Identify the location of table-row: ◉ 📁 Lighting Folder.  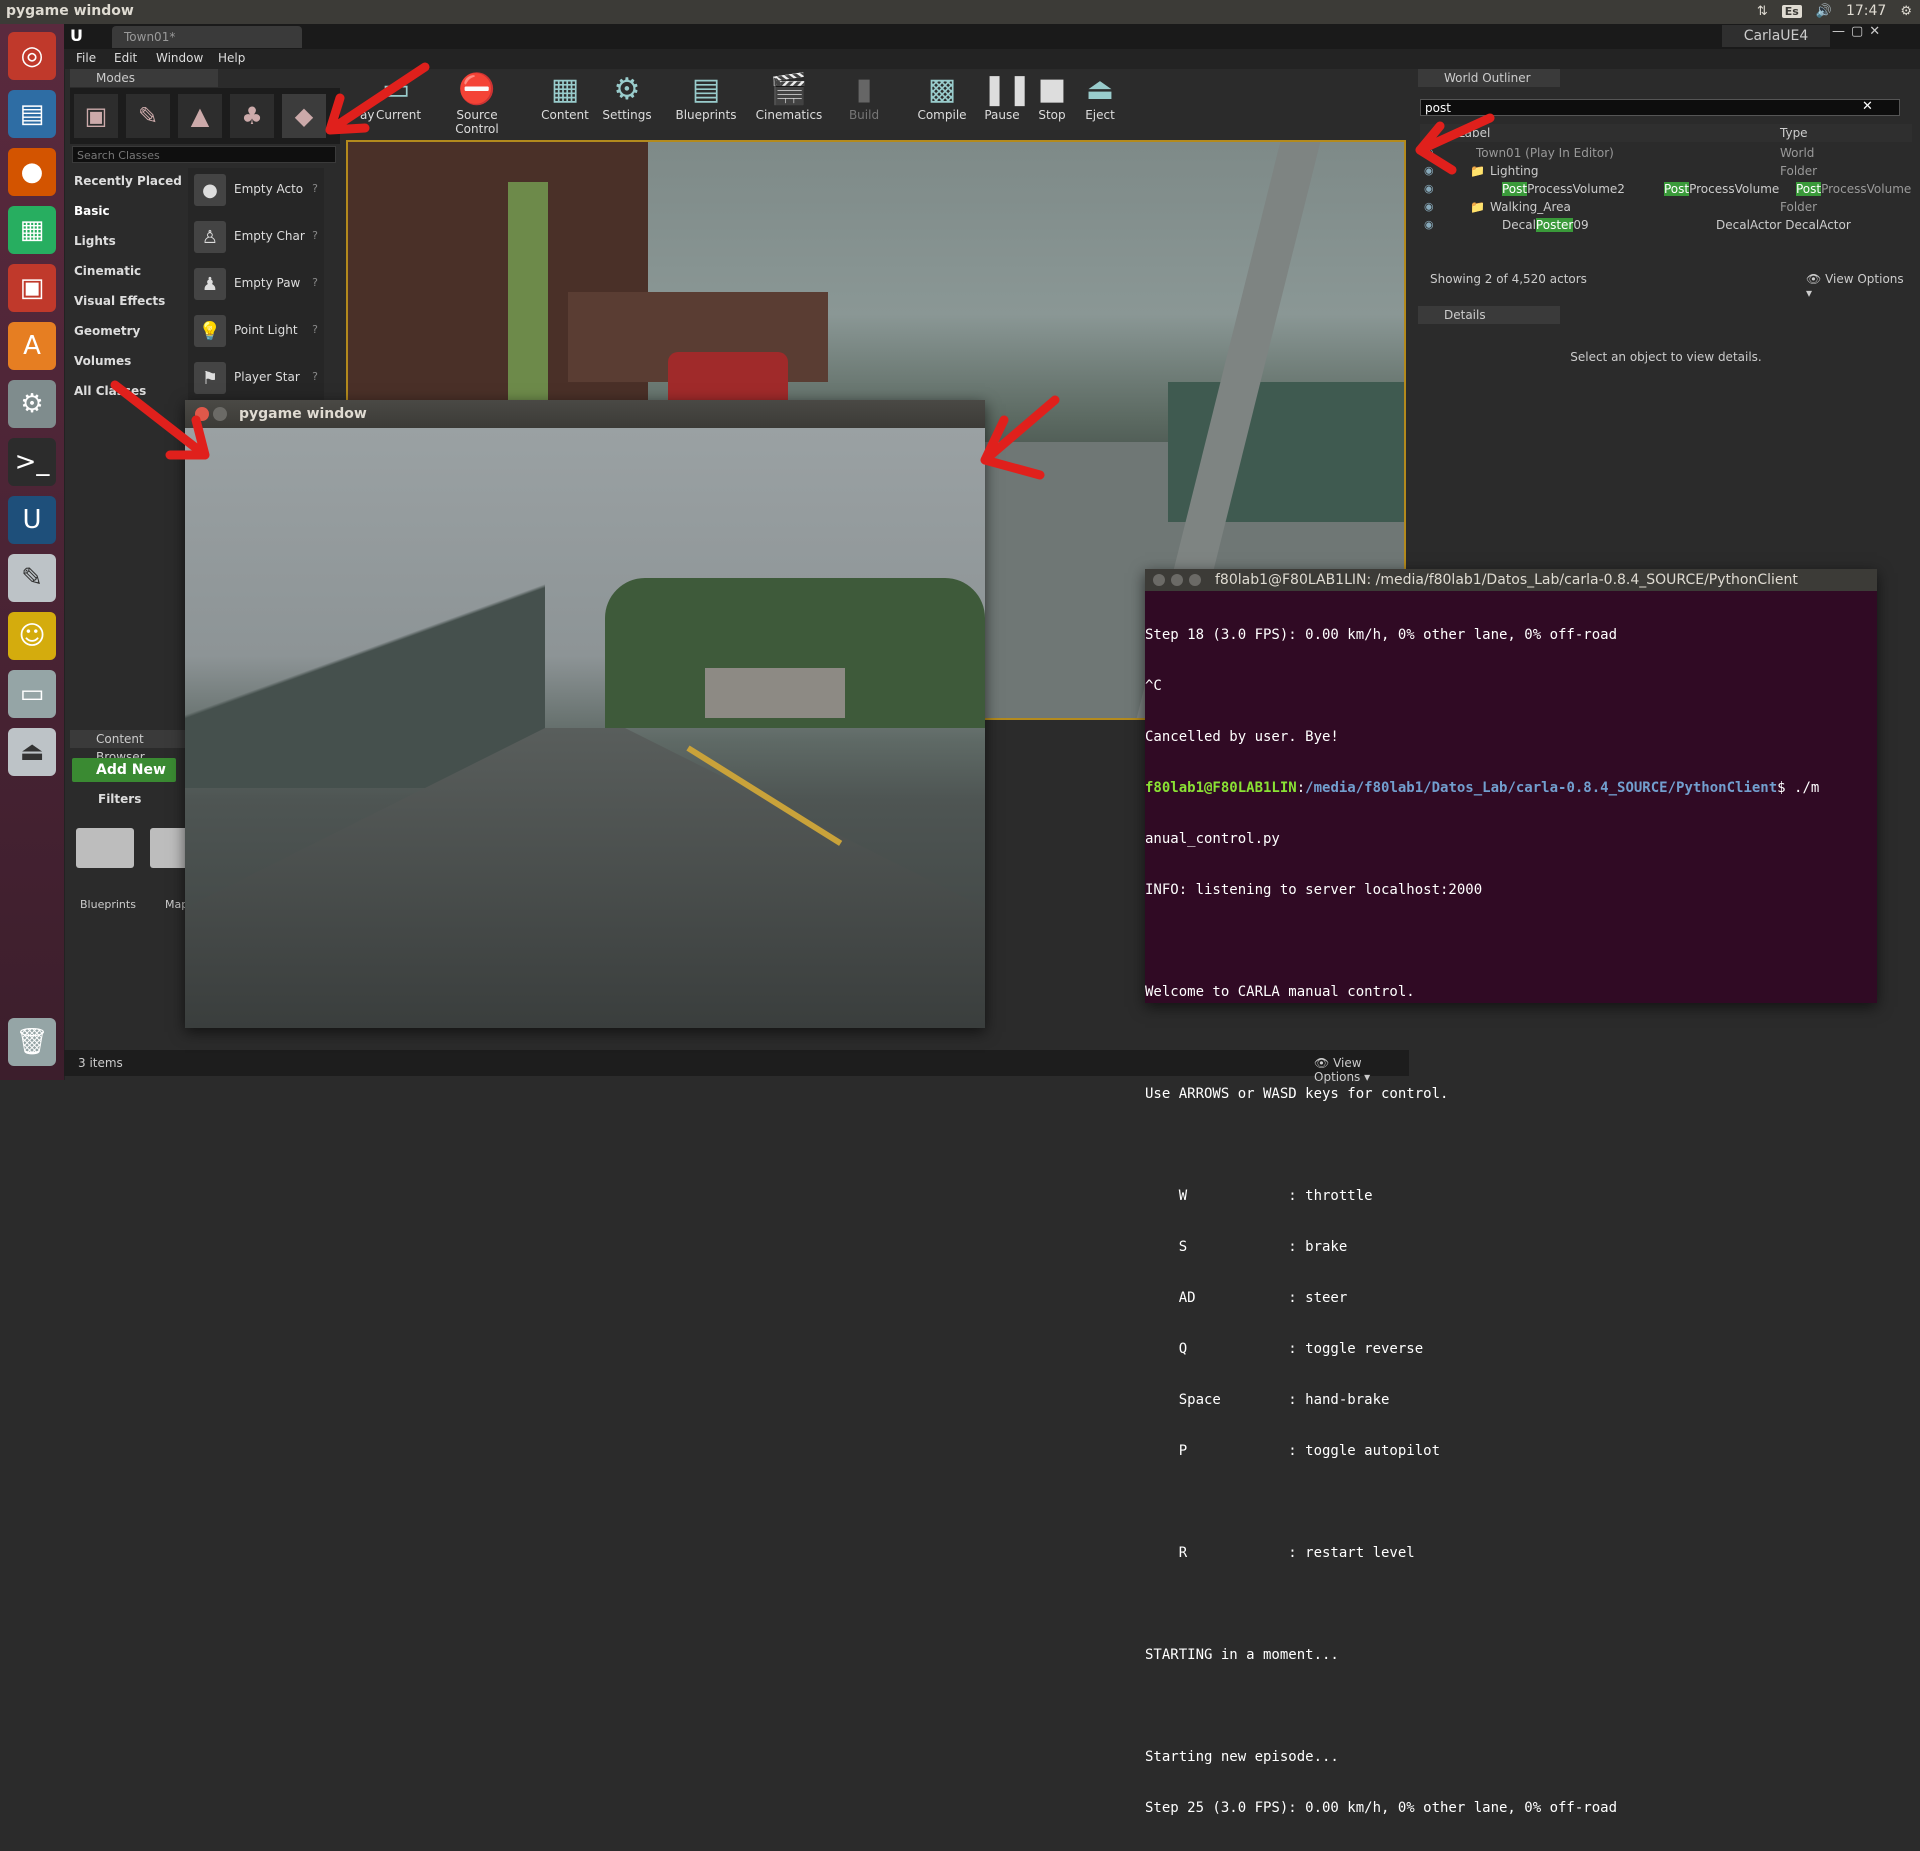
(1666, 172).